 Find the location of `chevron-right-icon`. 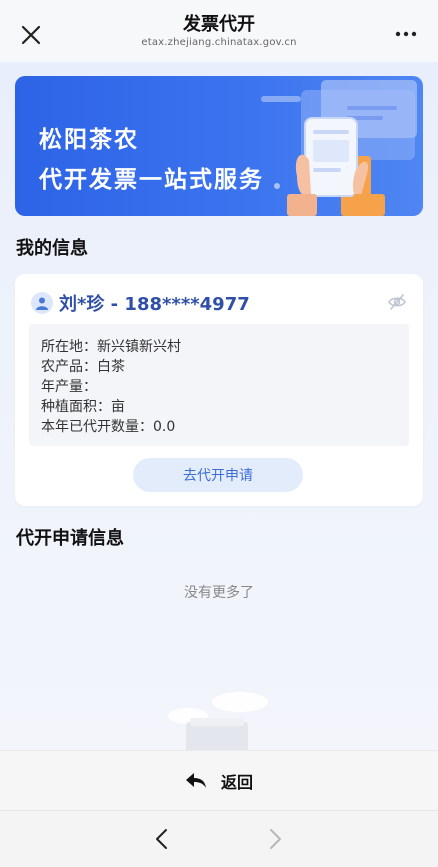

chevron-right-icon is located at coordinates (275, 839).